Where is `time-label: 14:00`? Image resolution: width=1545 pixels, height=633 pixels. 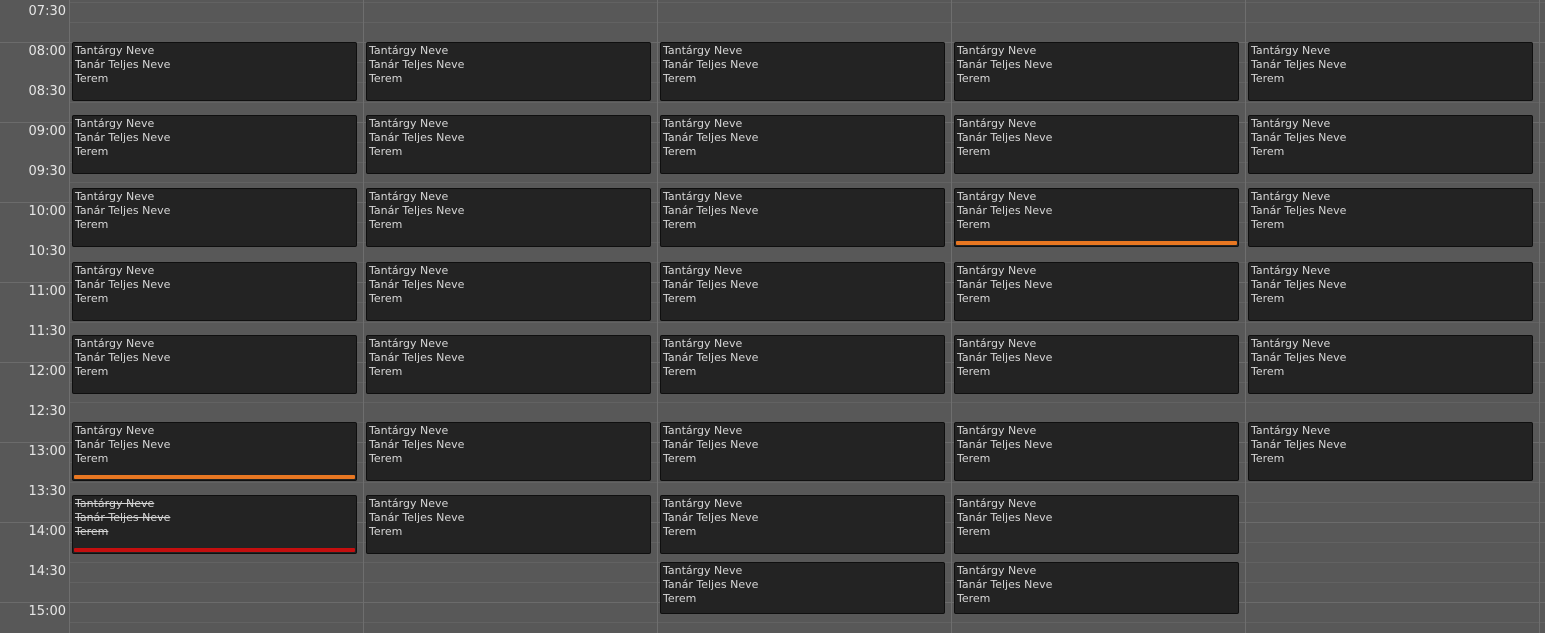
time-label: 14:00 is located at coordinates (47, 531).